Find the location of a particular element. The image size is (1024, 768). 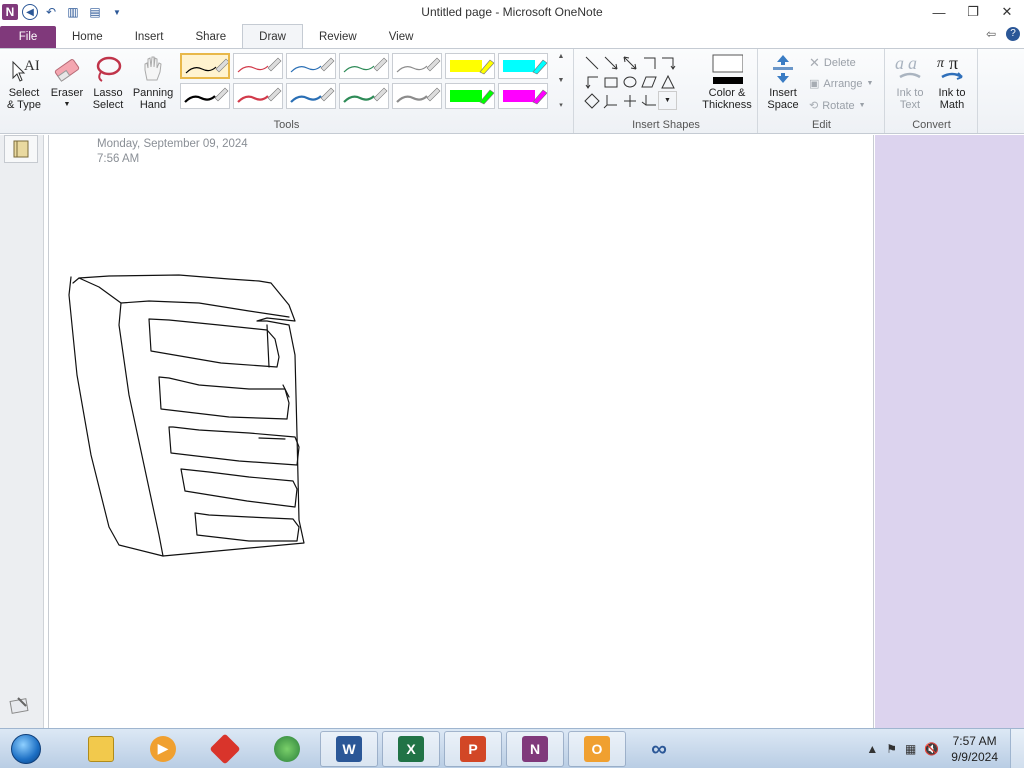

back-icon: ◀ is located at coordinates (30, 12).